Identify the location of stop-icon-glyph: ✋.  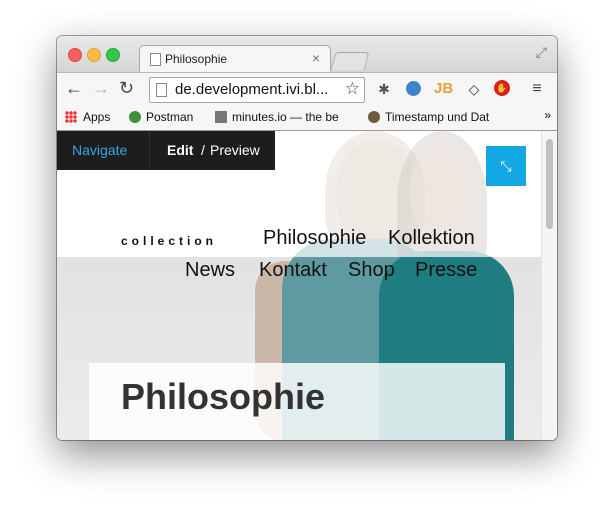
(502, 88).